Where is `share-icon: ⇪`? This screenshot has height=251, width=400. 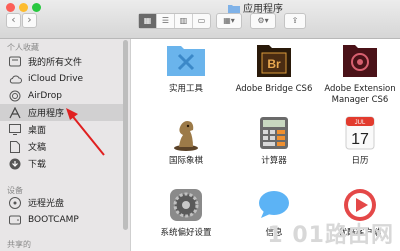 share-icon: ⇪ is located at coordinates (295, 20).